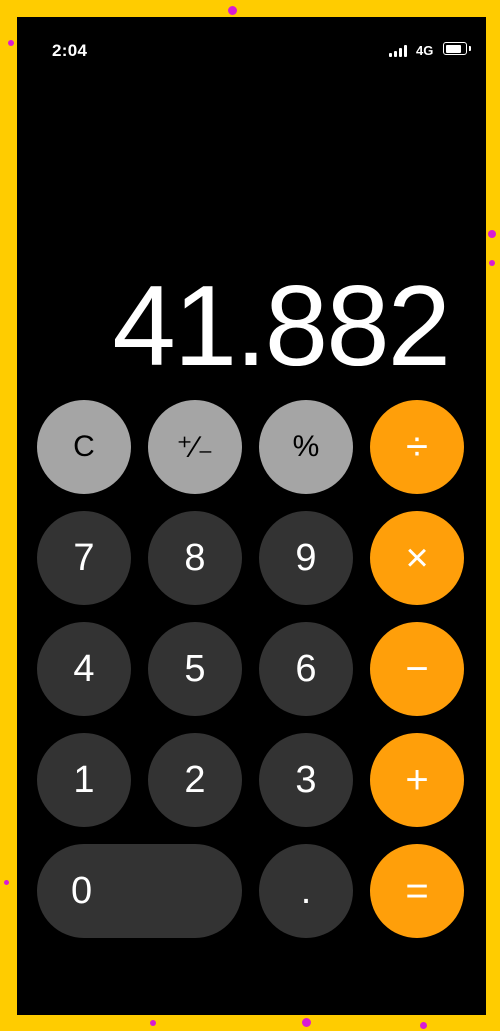  Describe the element at coordinates (70, 50) in the screenshot. I see `status-time: 2:04` at that location.